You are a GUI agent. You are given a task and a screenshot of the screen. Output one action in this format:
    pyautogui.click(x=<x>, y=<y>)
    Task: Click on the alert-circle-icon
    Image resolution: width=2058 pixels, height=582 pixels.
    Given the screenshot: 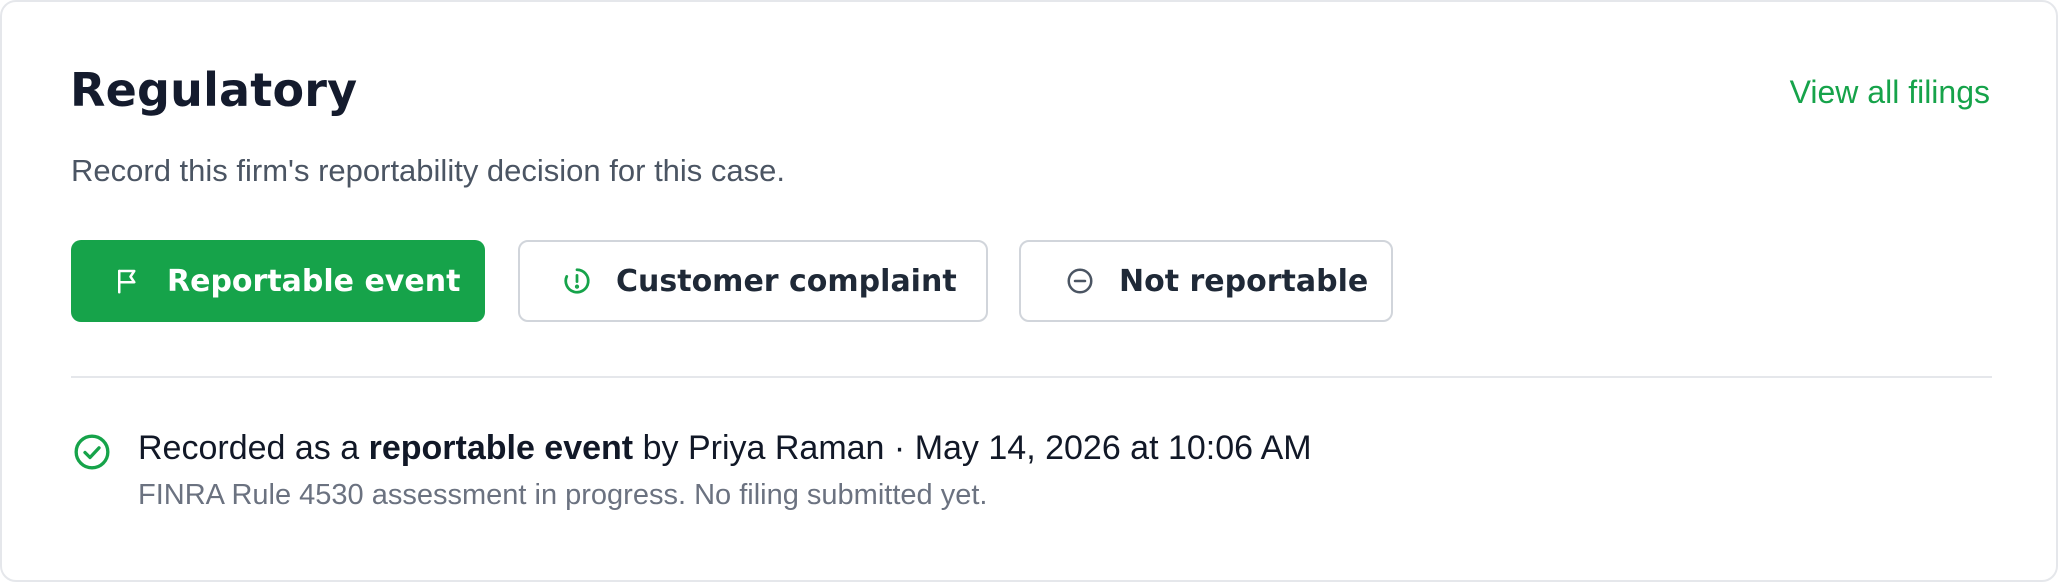 What is the action you would take?
    pyautogui.click(x=577, y=281)
    